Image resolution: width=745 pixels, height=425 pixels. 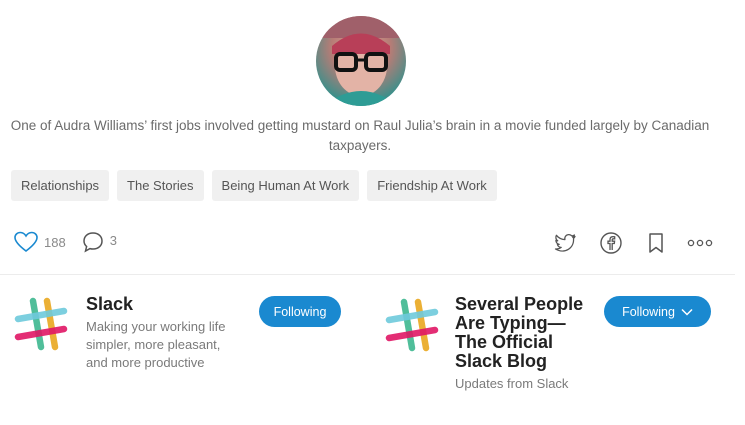 What do you see at coordinates (166, 304) in the screenshot?
I see `publication-name: Slack` at bounding box center [166, 304].